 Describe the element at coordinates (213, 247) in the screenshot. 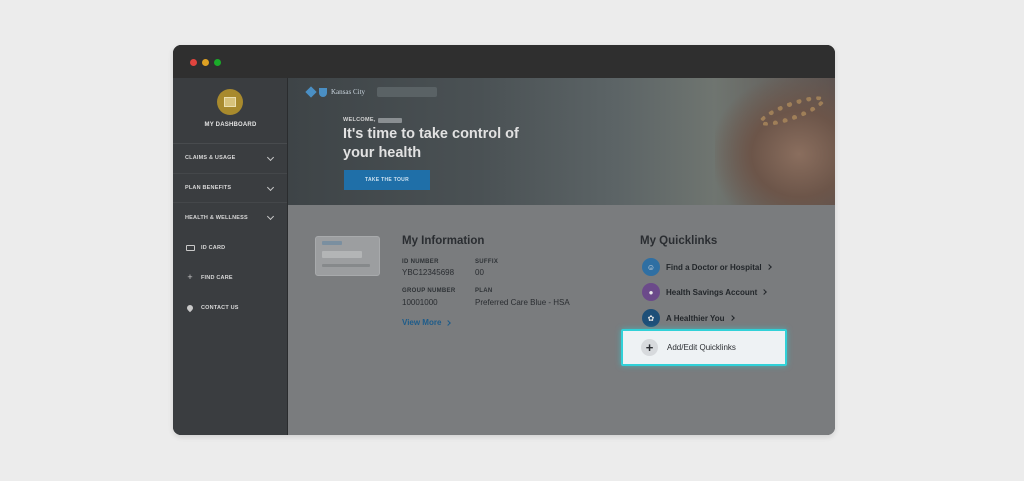

I see `sidebar-item-label: ID CARD` at that location.